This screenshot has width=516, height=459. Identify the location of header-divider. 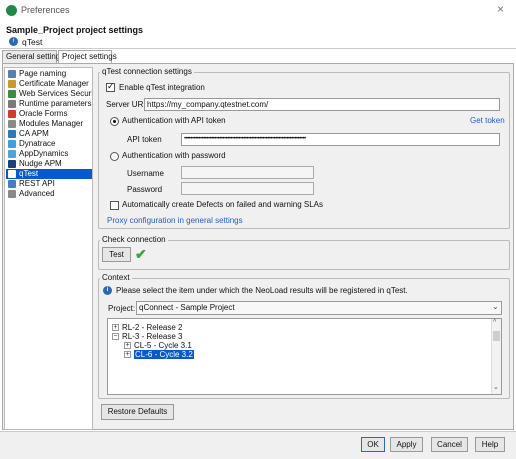
(258, 48).